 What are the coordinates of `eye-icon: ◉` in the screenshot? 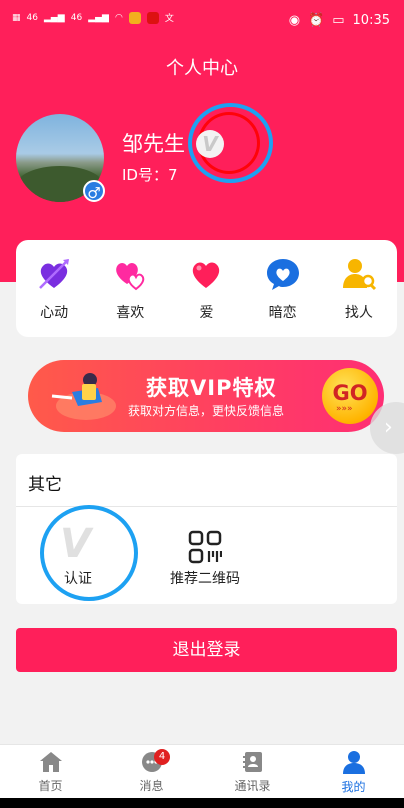 It's located at (294, 20).